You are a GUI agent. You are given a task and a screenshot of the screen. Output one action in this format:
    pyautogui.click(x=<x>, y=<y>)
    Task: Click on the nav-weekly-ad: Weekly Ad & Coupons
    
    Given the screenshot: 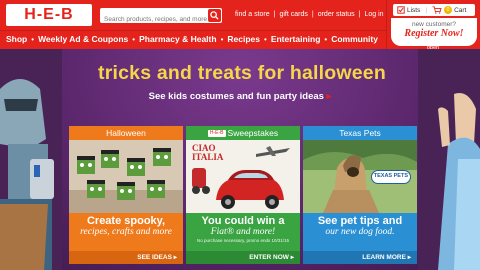 What is the action you would take?
    pyautogui.click(x=83, y=39)
    